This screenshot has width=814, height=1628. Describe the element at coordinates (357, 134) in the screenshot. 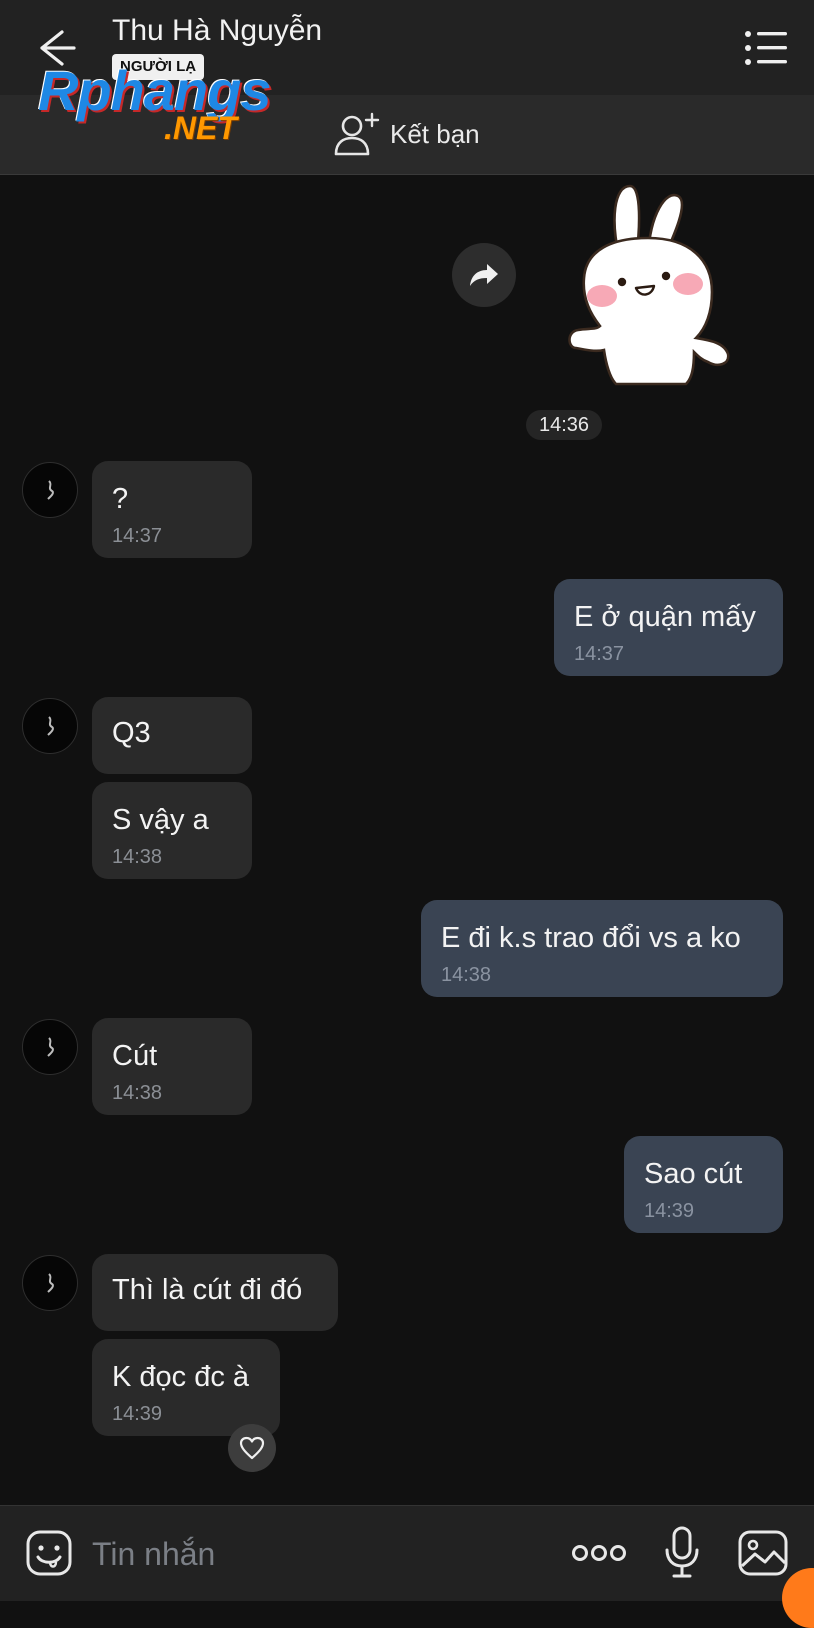

I see `add-user-icon` at that location.